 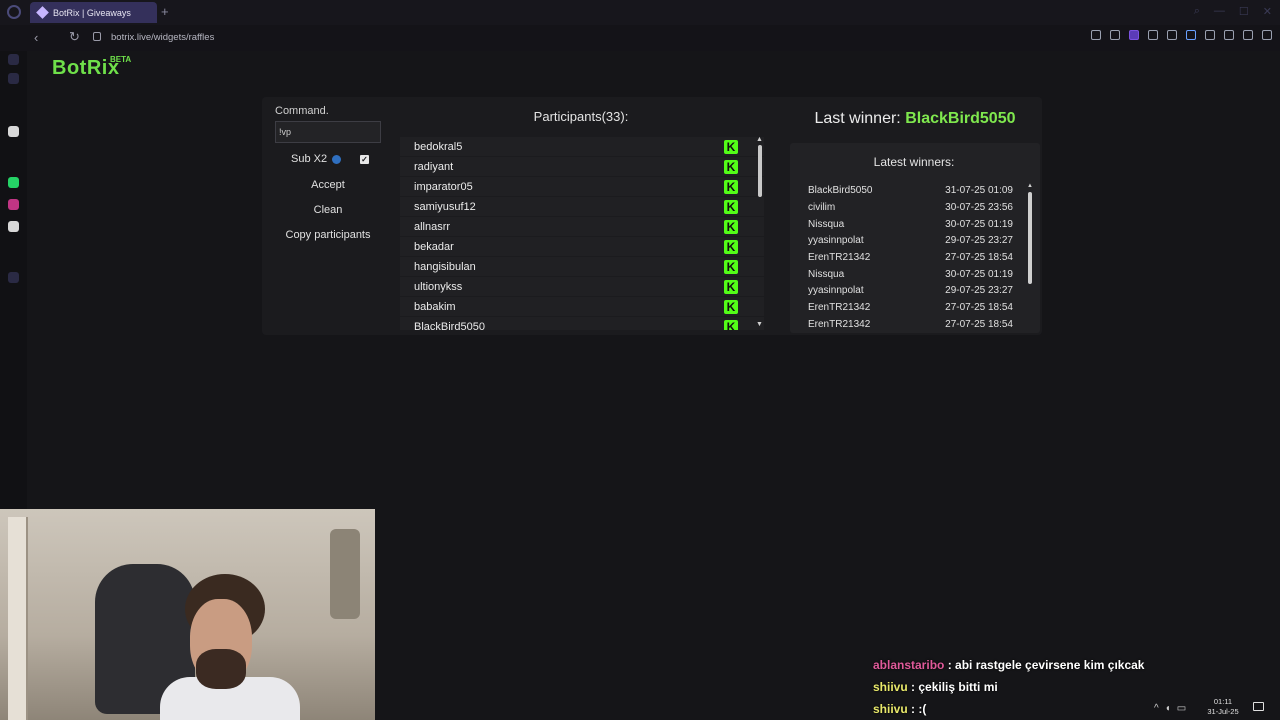 I want to click on table-row: Nissqua 30-07-25 01:19, so click(x=910, y=277).